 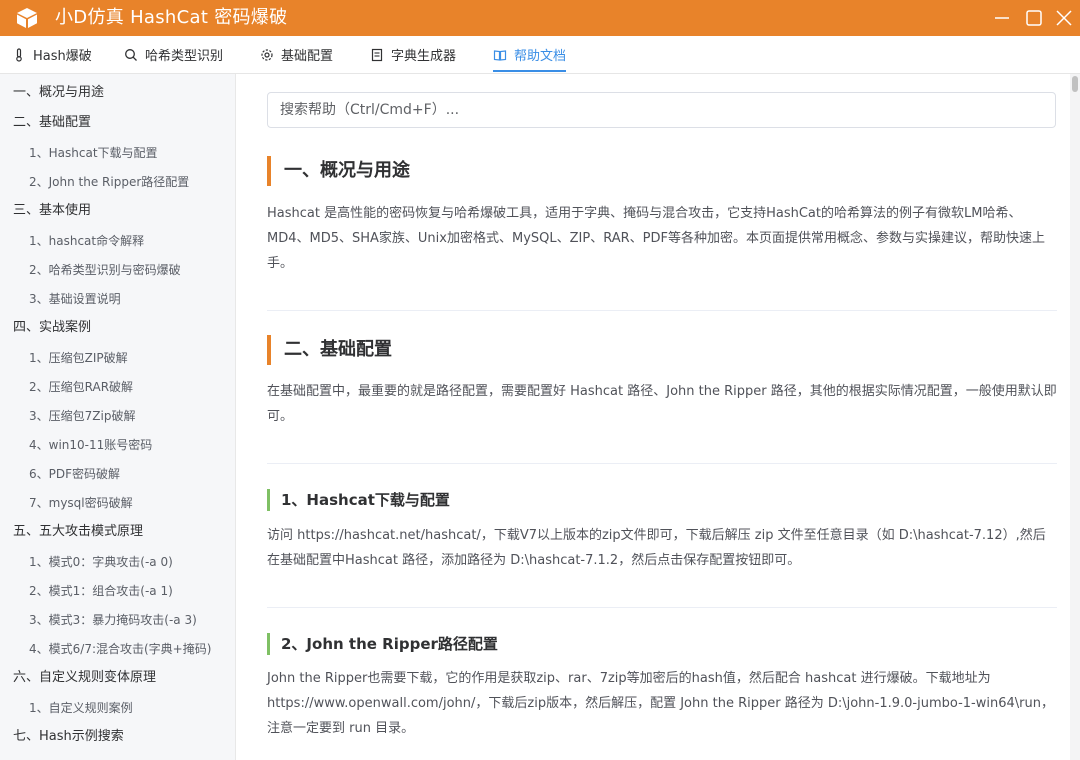 I want to click on sidebar-item: 2、模式1：组合攻击(-a 1), so click(x=117, y=591).